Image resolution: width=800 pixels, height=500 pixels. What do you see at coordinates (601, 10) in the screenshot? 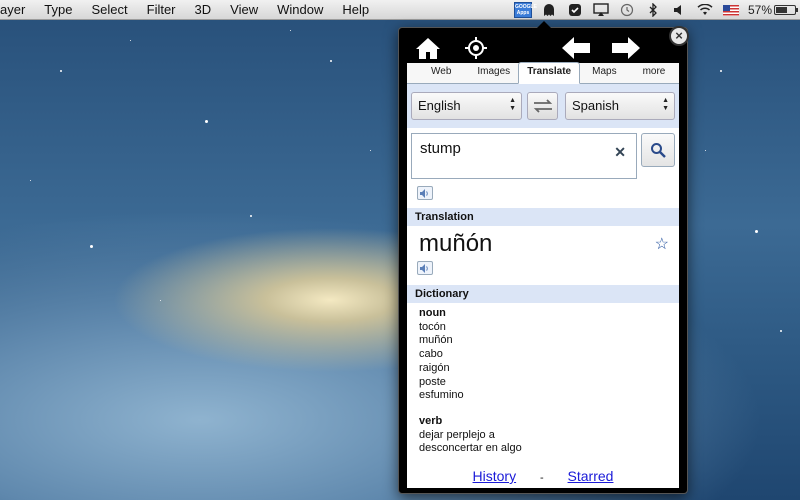
I see `airplay-icon` at bounding box center [601, 10].